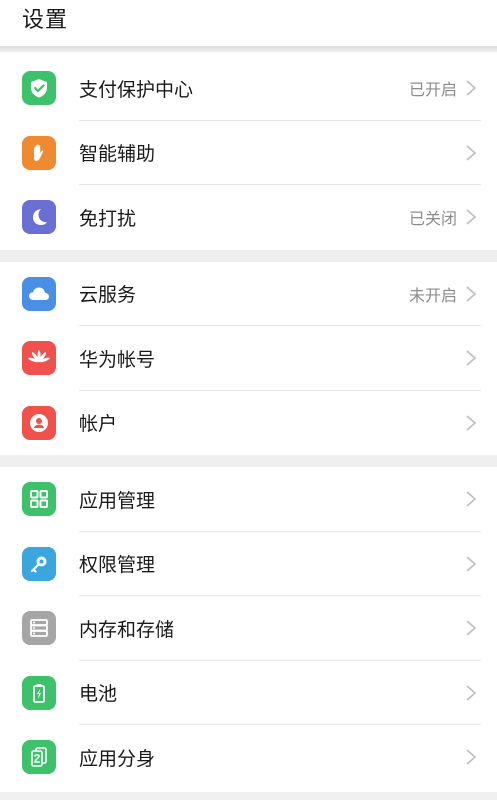  I want to click on settings-item-label: 电池, so click(98, 694).